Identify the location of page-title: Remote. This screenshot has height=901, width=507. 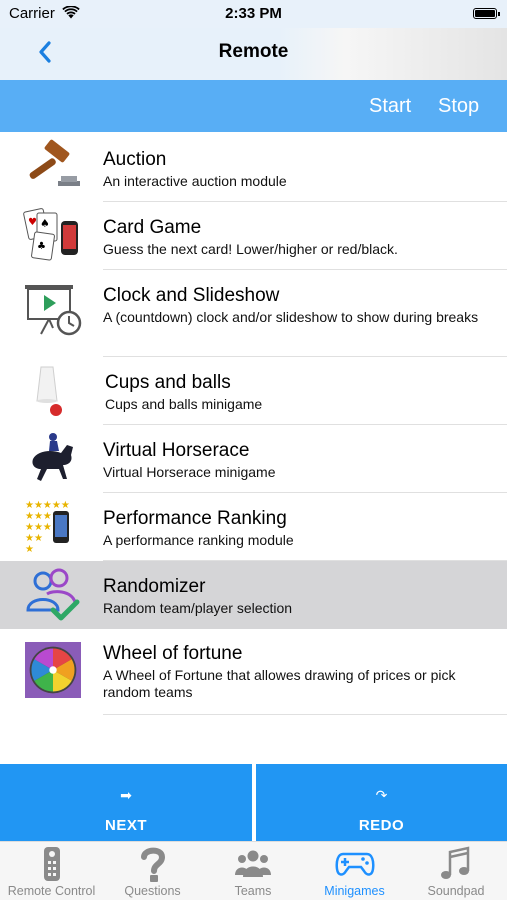
(253, 51).